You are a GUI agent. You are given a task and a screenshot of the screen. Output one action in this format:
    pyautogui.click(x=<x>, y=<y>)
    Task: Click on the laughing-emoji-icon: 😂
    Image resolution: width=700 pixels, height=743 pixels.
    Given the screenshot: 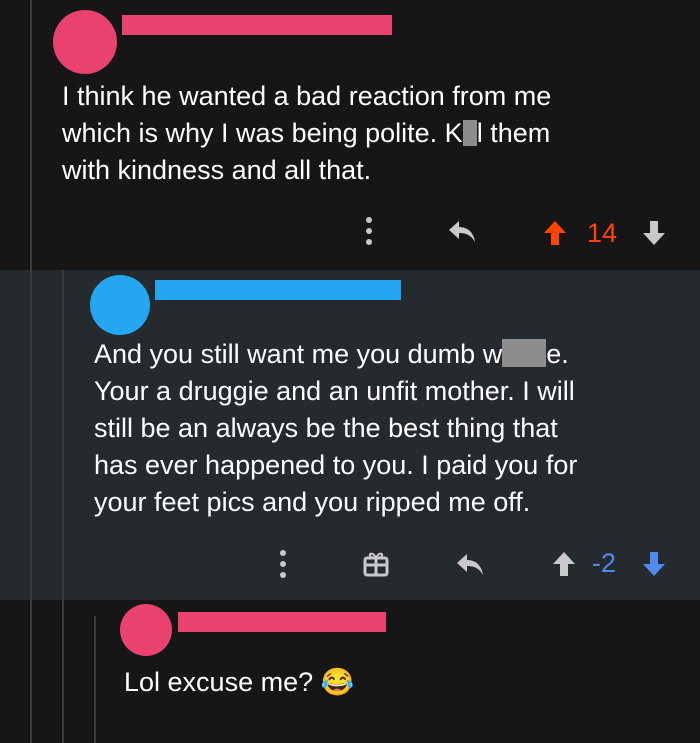 What is the action you would take?
    pyautogui.click(x=337, y=682)
    